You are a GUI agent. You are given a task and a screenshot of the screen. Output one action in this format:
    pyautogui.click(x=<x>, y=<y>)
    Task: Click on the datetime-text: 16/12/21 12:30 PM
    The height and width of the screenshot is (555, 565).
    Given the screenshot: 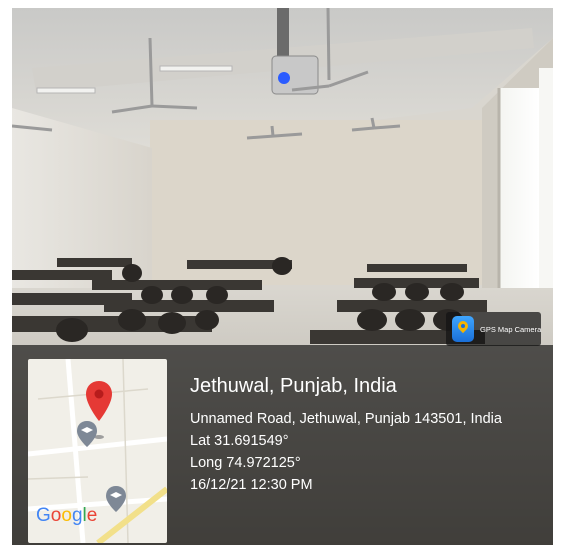 What is the action you would take?
    pyautogui.click(x=251, y=485)
    